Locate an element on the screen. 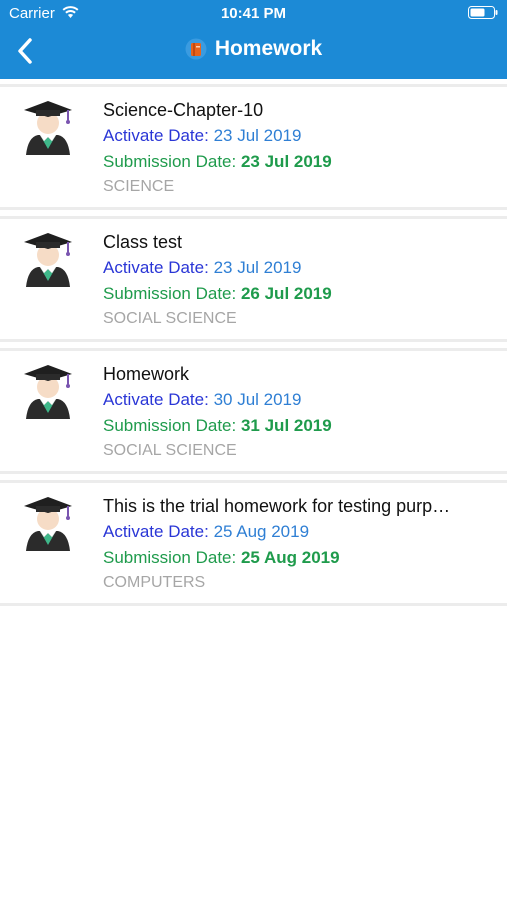  book-icon is located at coordinates (196, 49).